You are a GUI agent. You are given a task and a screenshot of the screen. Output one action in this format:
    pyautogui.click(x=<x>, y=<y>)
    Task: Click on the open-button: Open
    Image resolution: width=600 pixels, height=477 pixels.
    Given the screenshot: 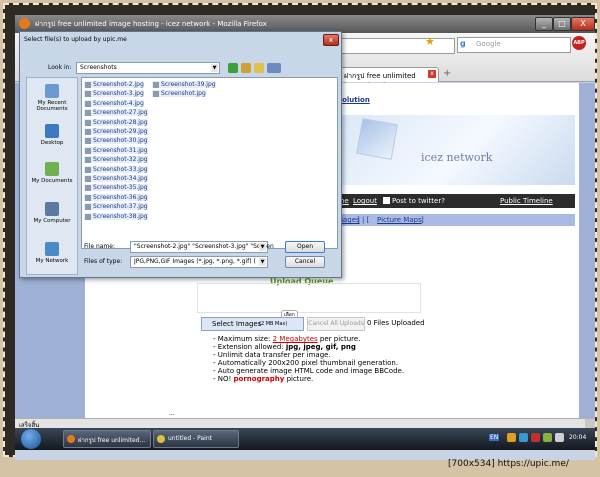 What is the action you would take?
    pyautogui.click(x=305, y=247)
    